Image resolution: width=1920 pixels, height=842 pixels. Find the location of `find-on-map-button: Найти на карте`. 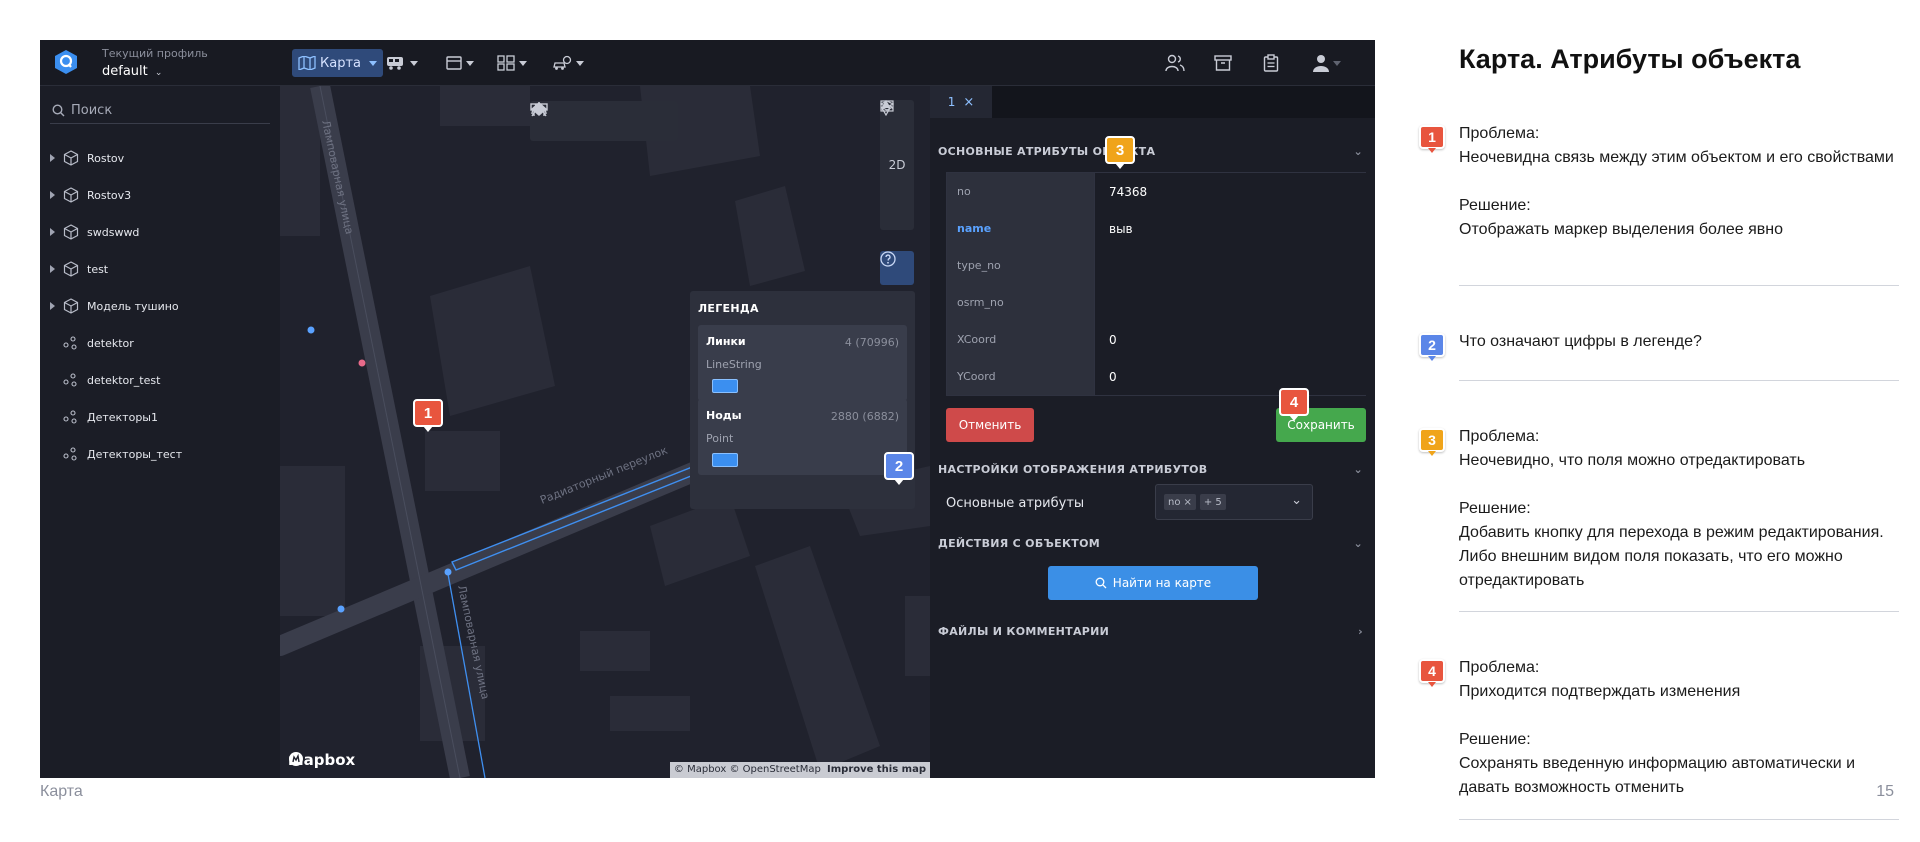

find-on-map-button: Найти на карте is located at coordinates (1153, 583).